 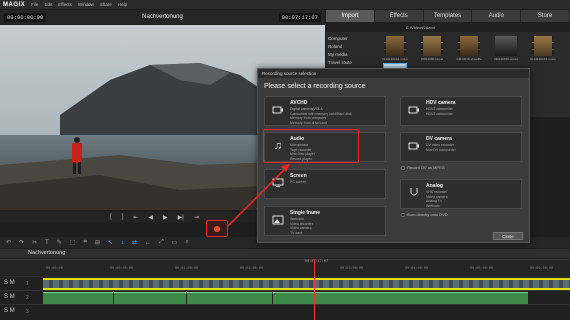 What do you see at coordinates (432, 59) in the screenshot?
I see `thumbnail-caption: 04812060-Island` at bounding box center [432, 59].